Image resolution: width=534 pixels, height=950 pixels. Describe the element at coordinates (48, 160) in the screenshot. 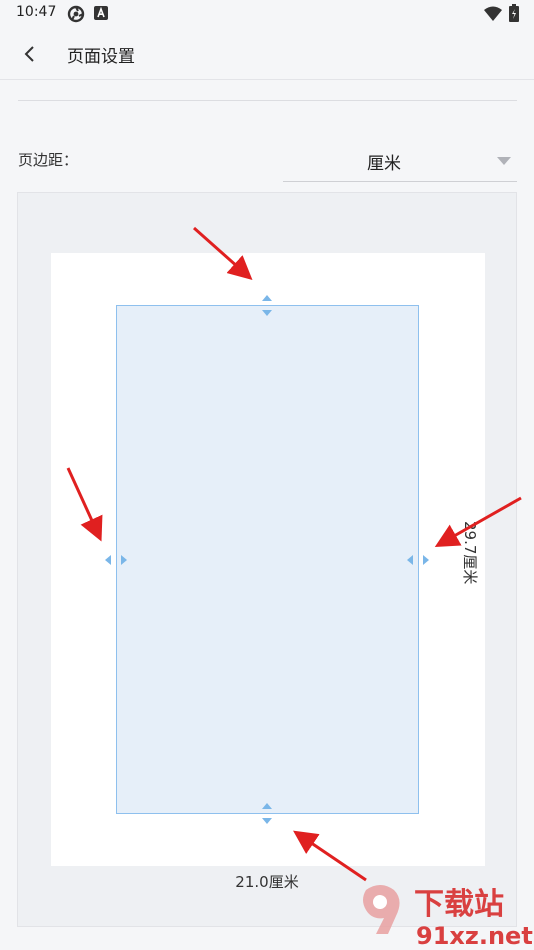

I see `margin-label: 页边距：` at that location.